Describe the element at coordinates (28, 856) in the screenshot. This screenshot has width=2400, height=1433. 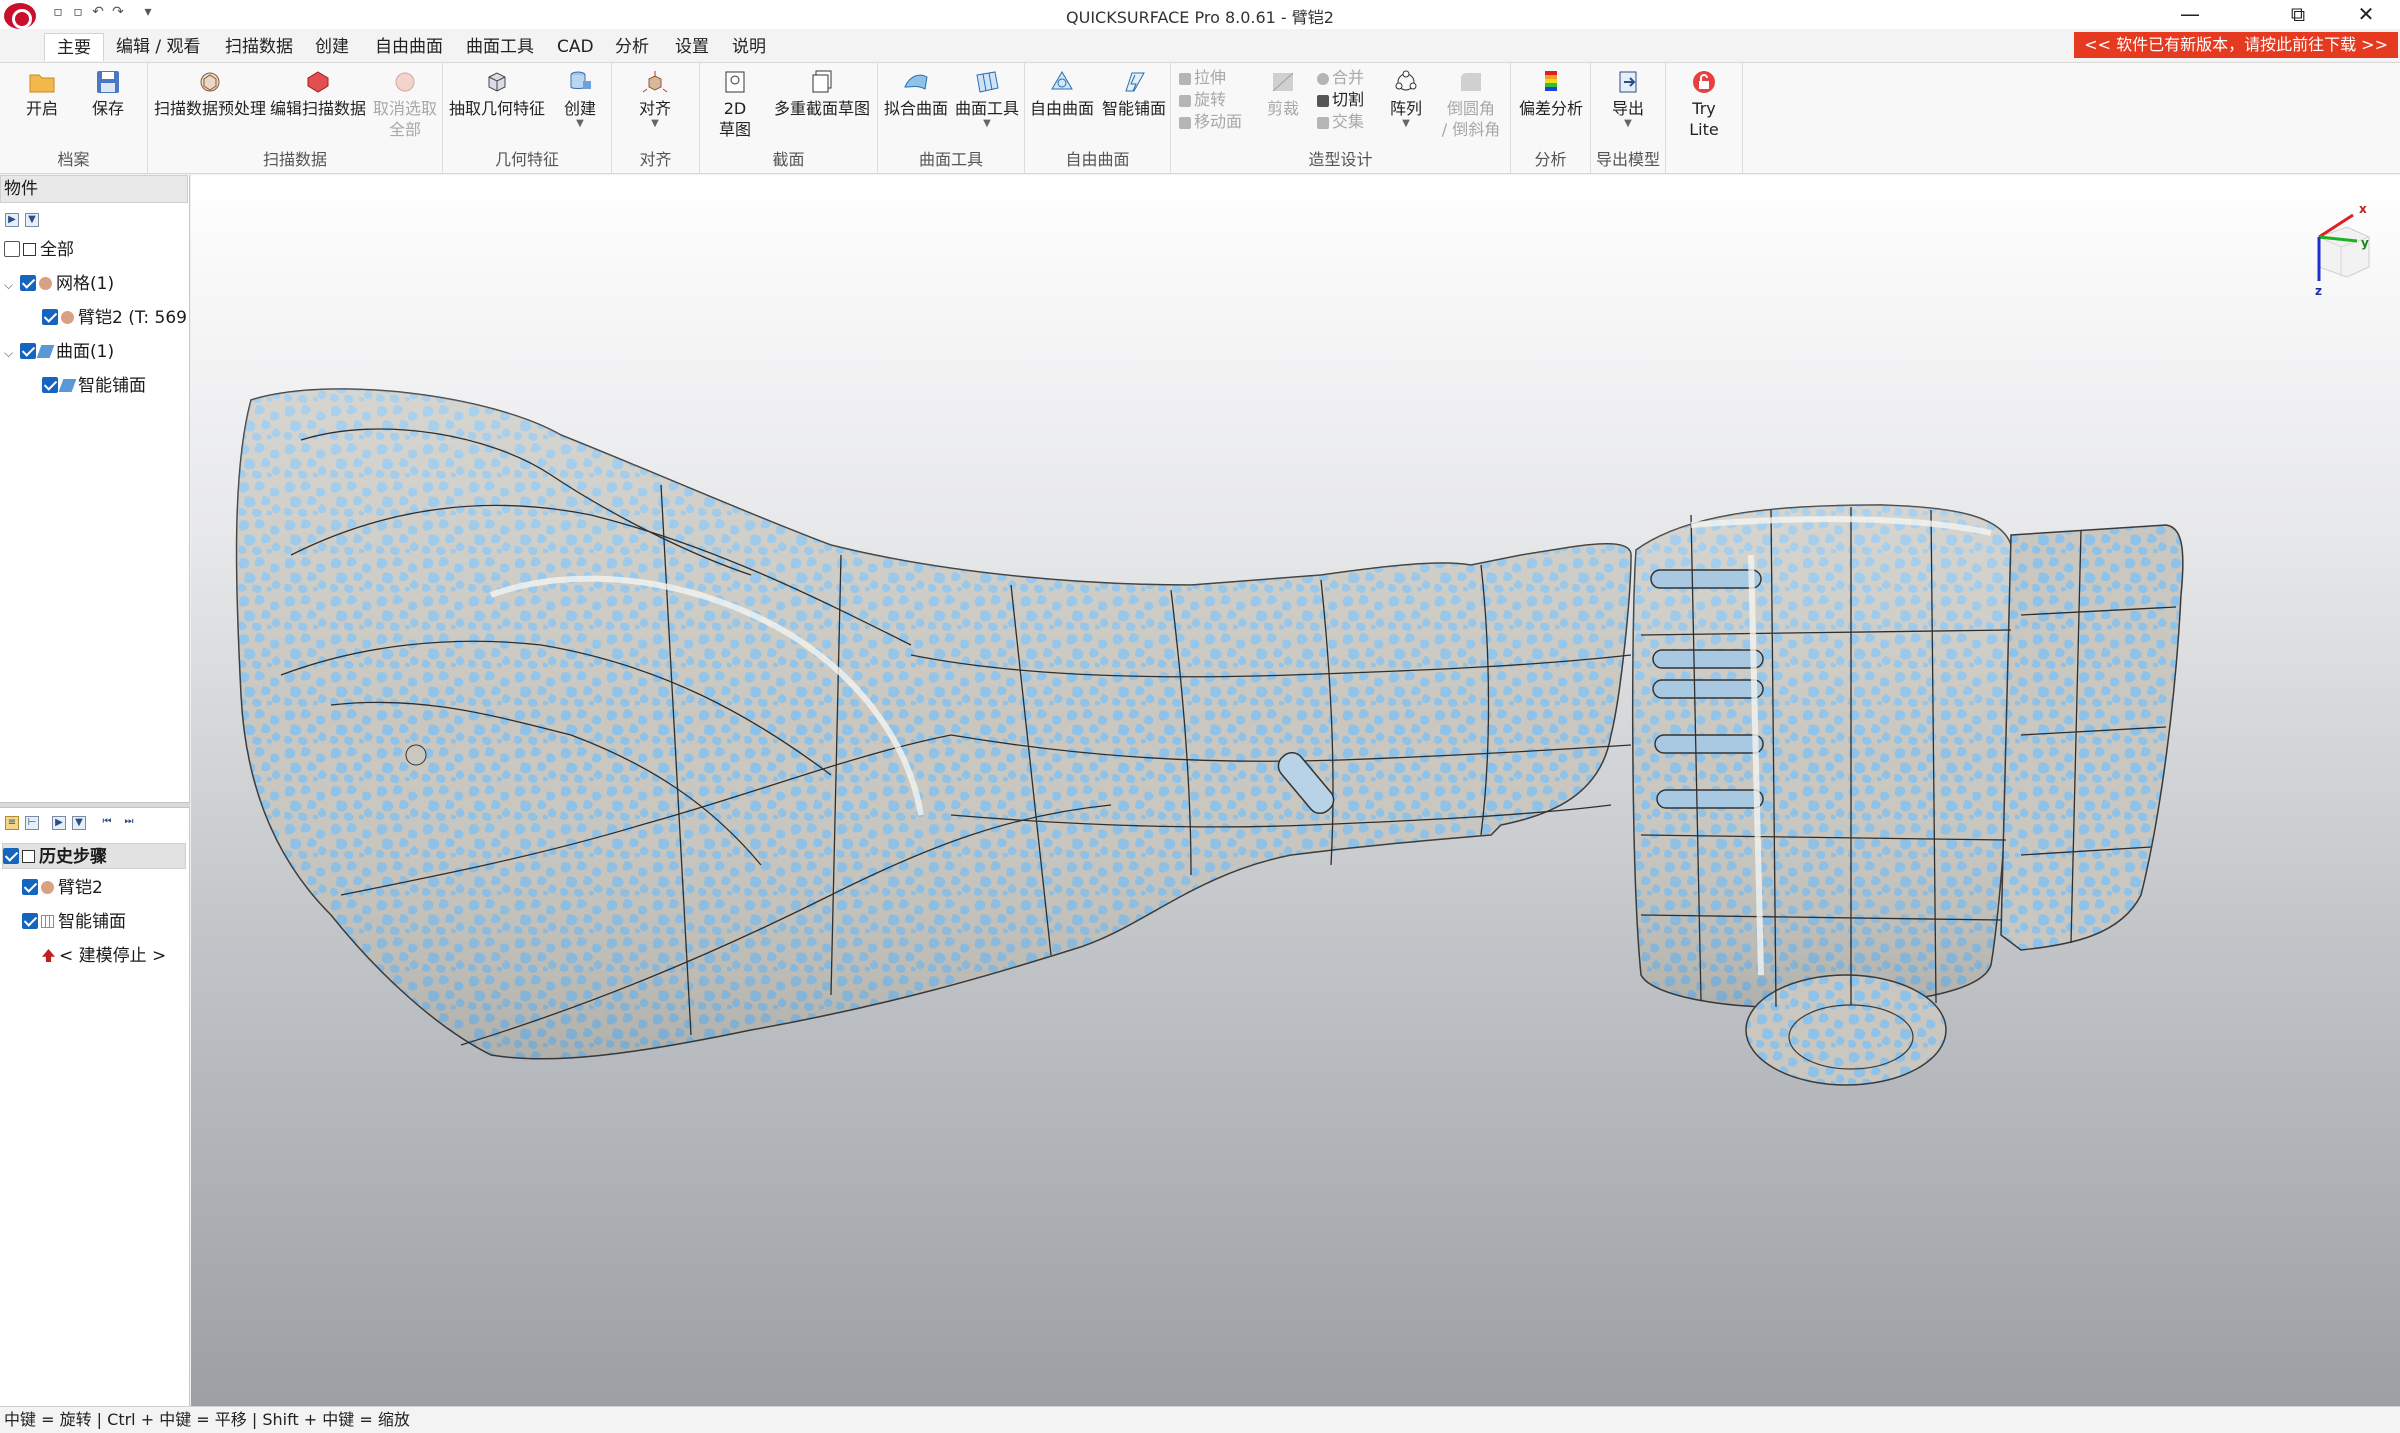
I see `list-icon` at that location.